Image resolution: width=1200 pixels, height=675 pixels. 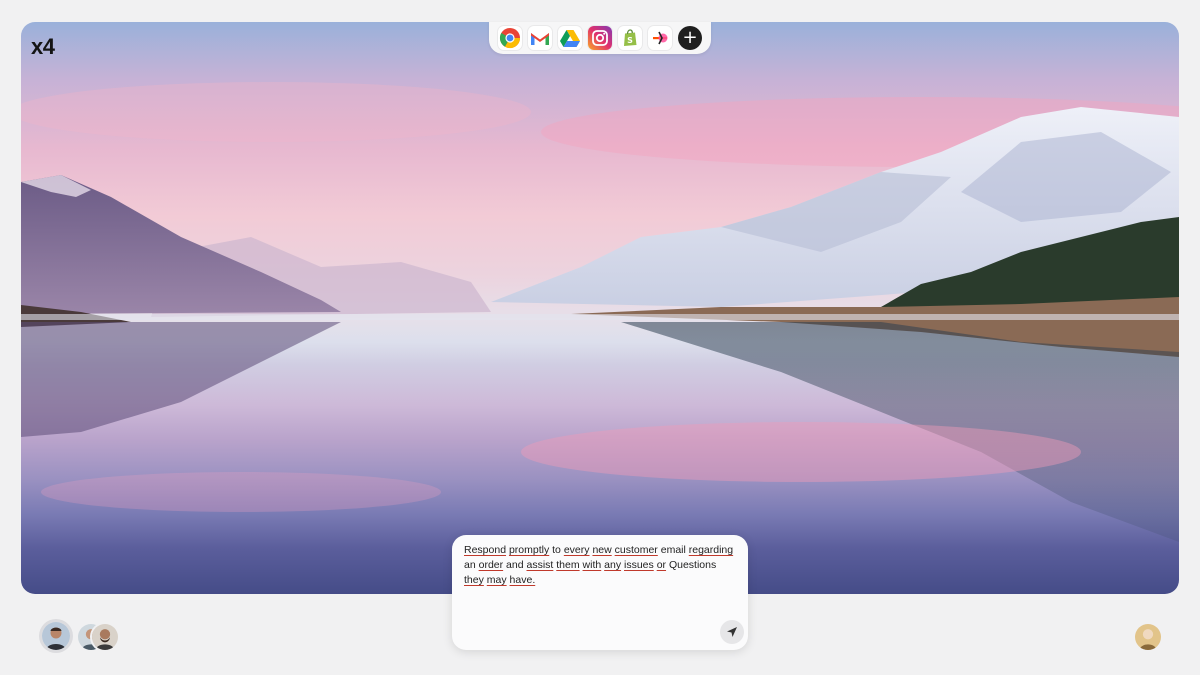 I want to click on shopify-icon: S, so click(x=630, y=38).